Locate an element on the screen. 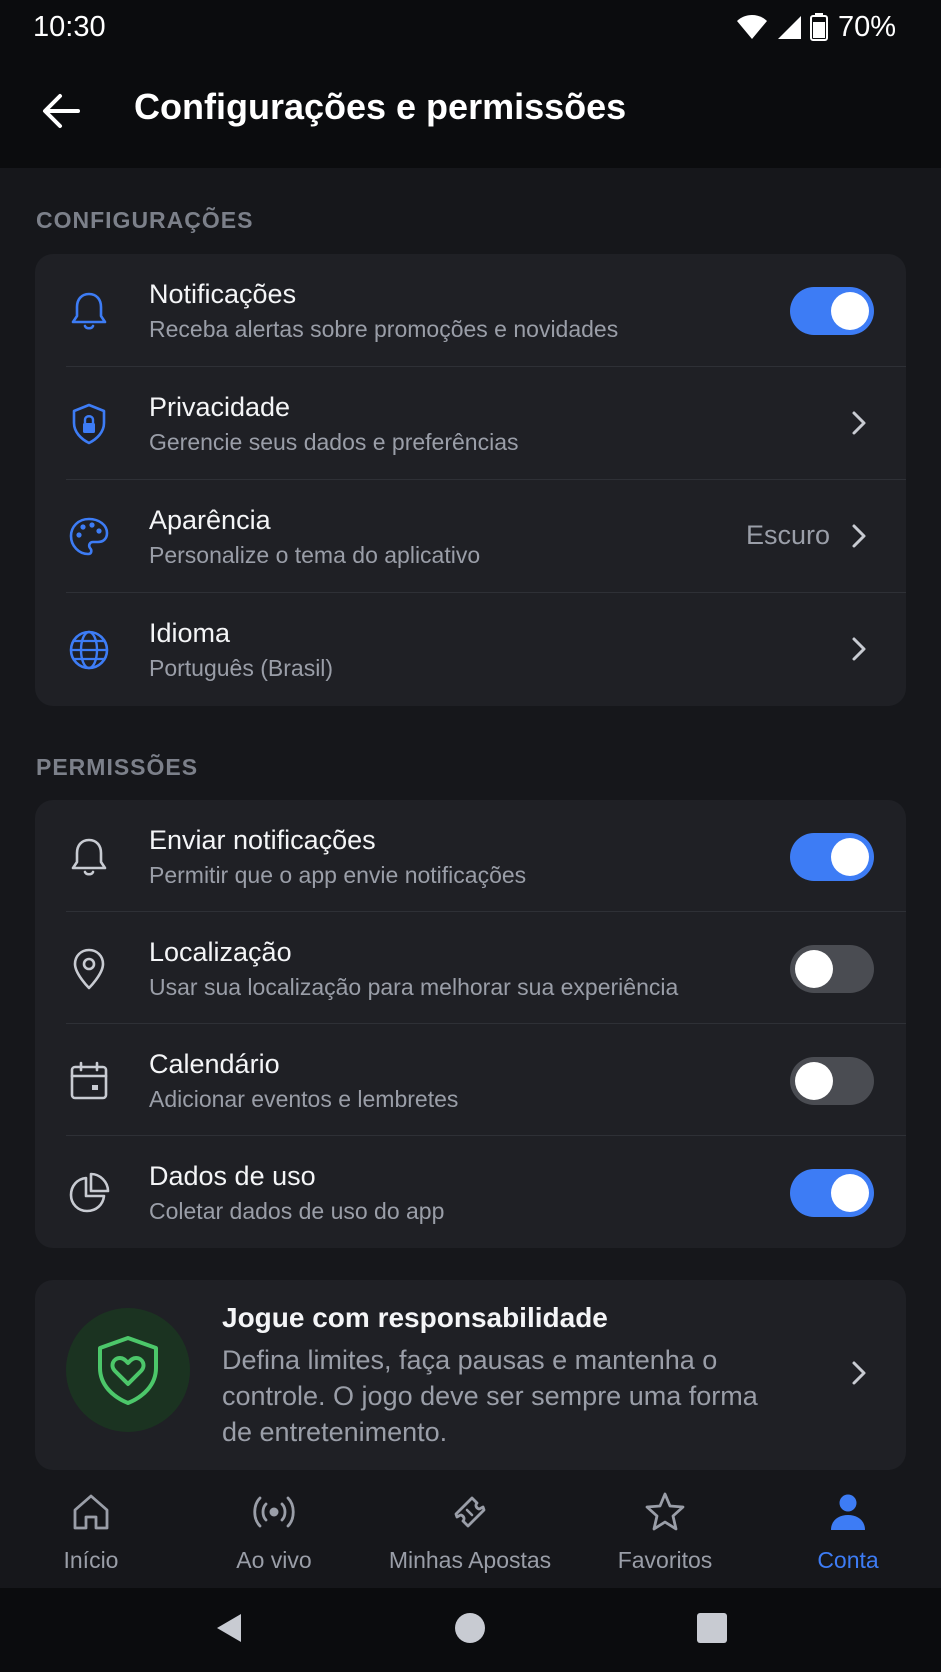 This screenshot has height=1672, width=941. status-icons: 70% is located at coordinates (816, 27).